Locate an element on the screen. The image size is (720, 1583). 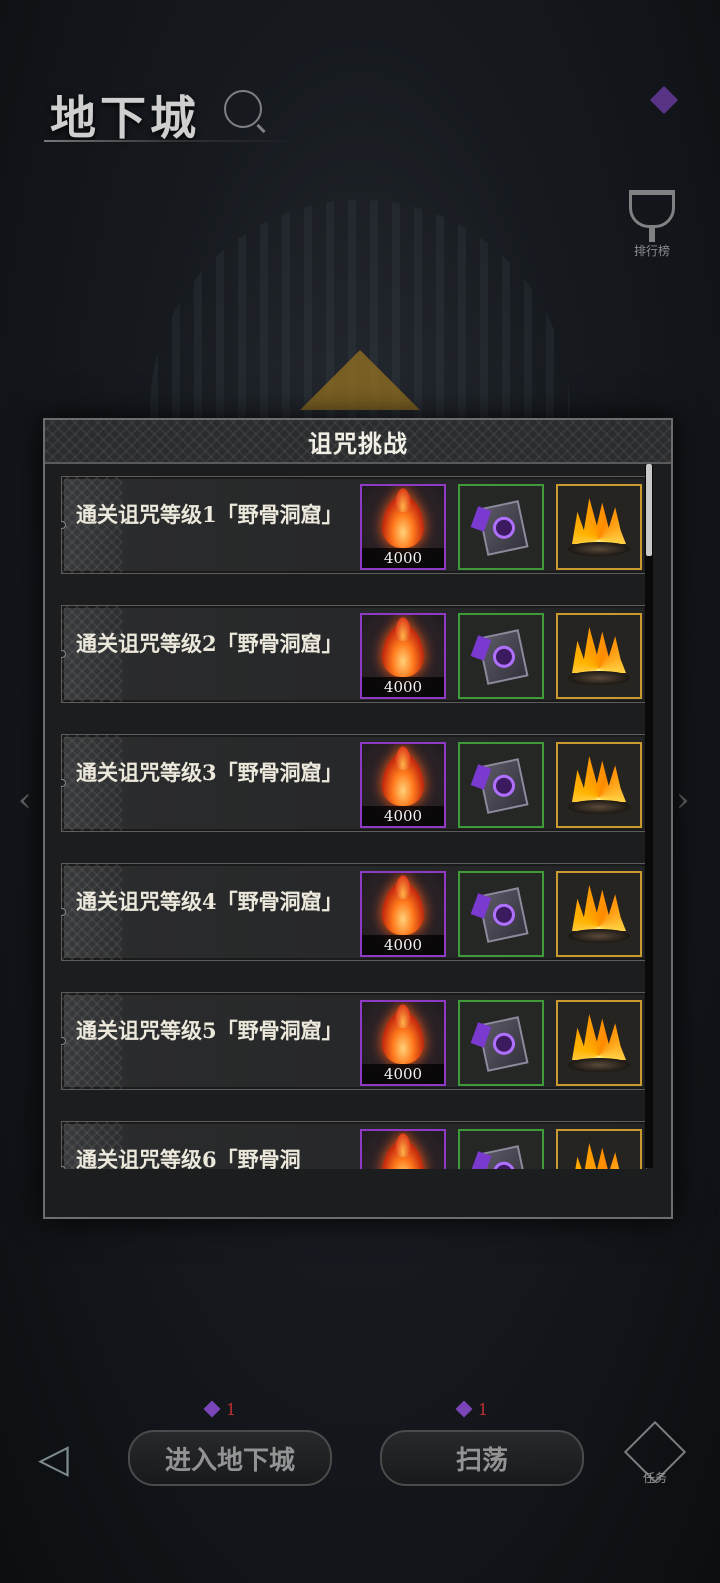
scrollbar is located at coordinates (649, 816).